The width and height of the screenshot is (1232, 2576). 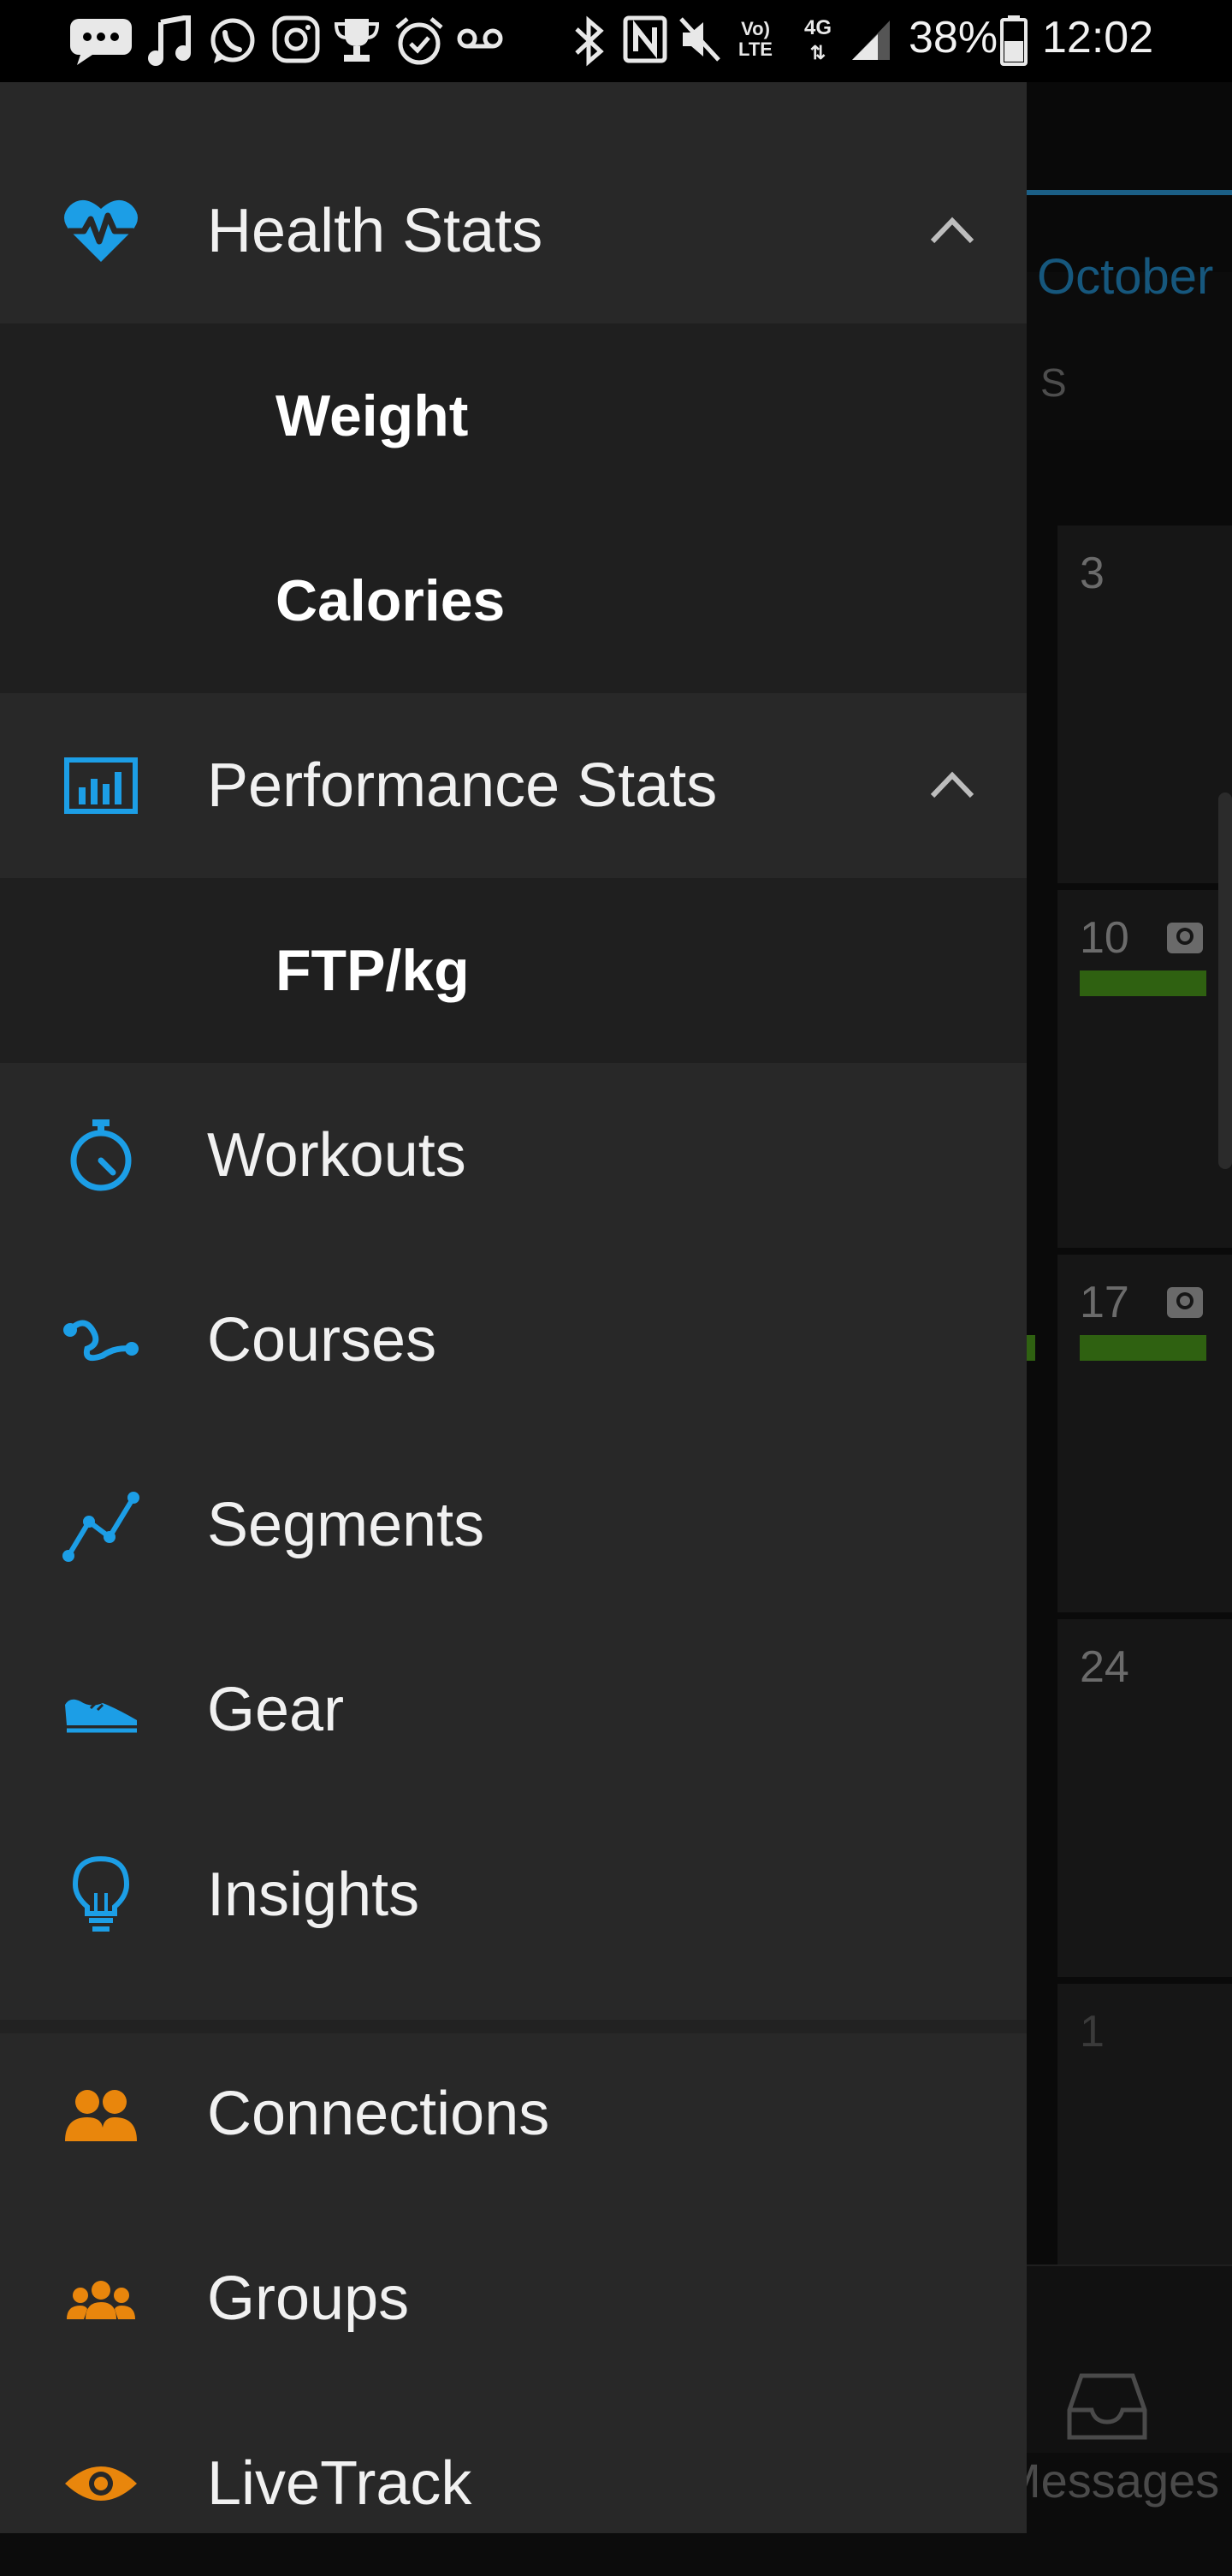 What do you see at coordinates (755, 39) in the screenshot?
I see `volte-icon: Vo) LTE` at bounding box center [755, 39].